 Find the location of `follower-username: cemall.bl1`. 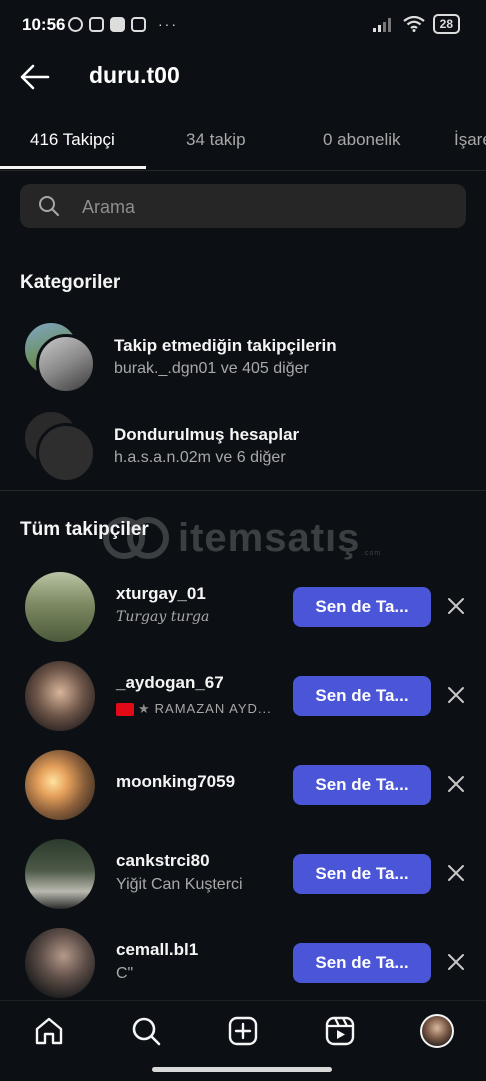

follower-username: cemall.bl1 is located at coordinates (157, 950).